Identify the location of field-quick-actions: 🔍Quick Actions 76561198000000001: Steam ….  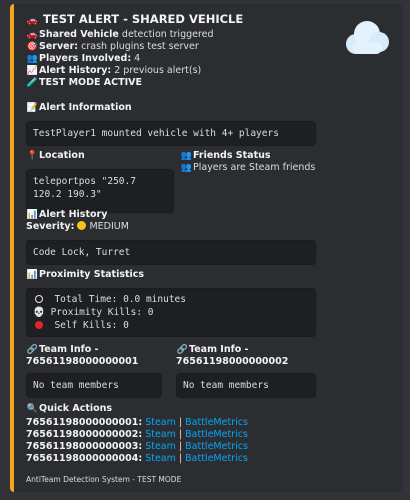
(137, 434).